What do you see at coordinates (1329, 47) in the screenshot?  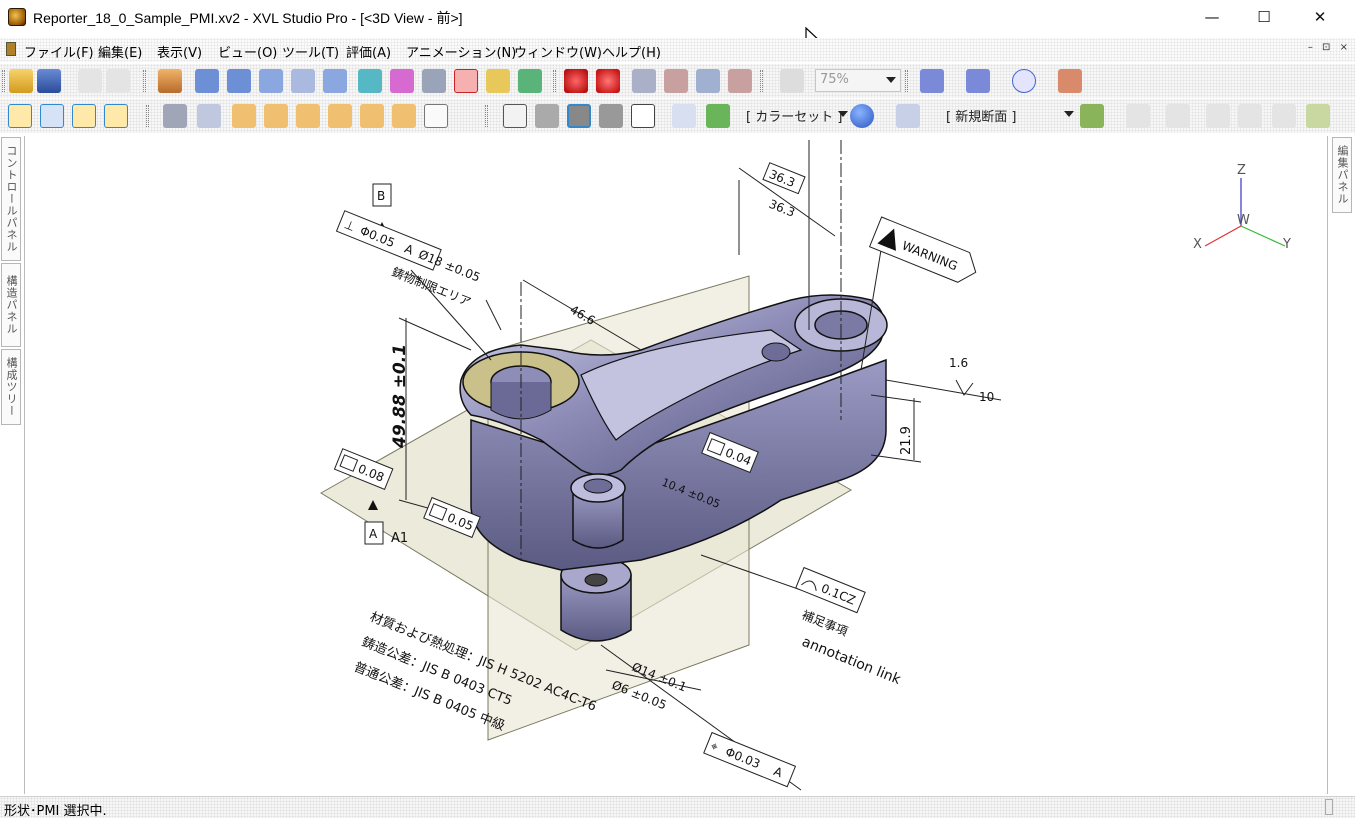 I see `mdi-controls: – ⊡ ×` at bounding box center [1329, 47].